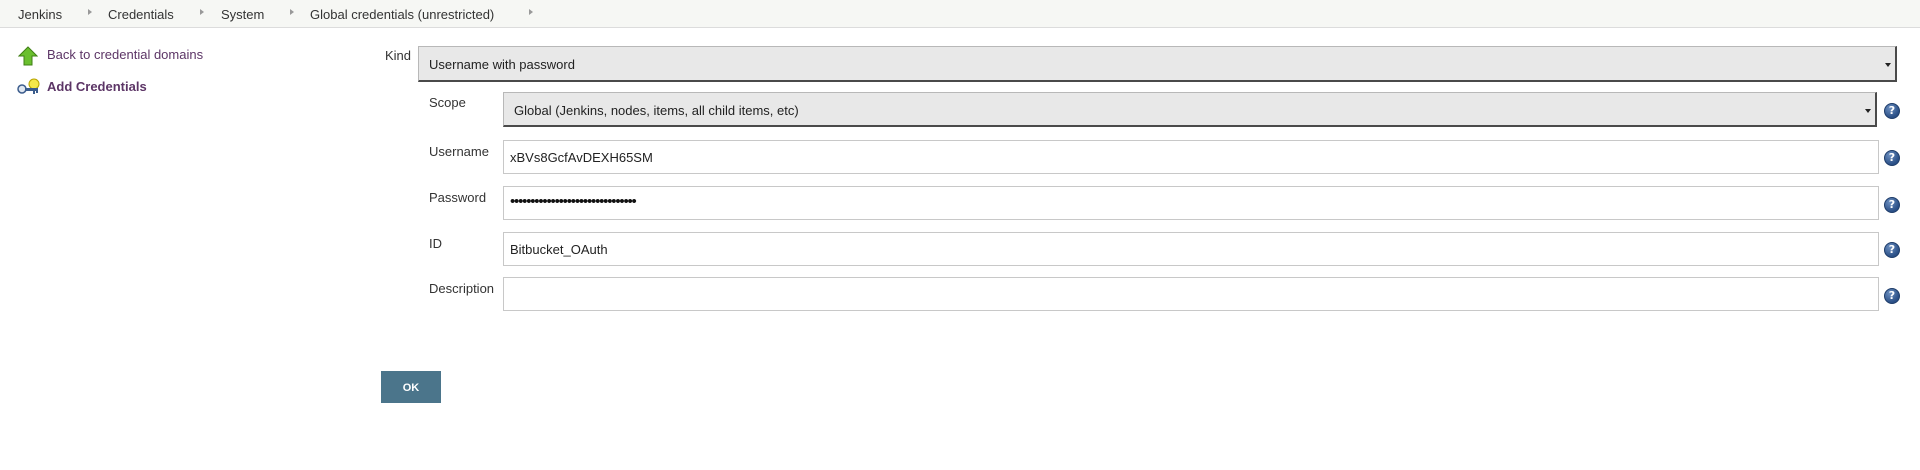 The image size is (1920, 470). Describe the element at coordinates (559, 249) in the screenshot. I see `id-value: Bitbucket_OAuth` at that location.